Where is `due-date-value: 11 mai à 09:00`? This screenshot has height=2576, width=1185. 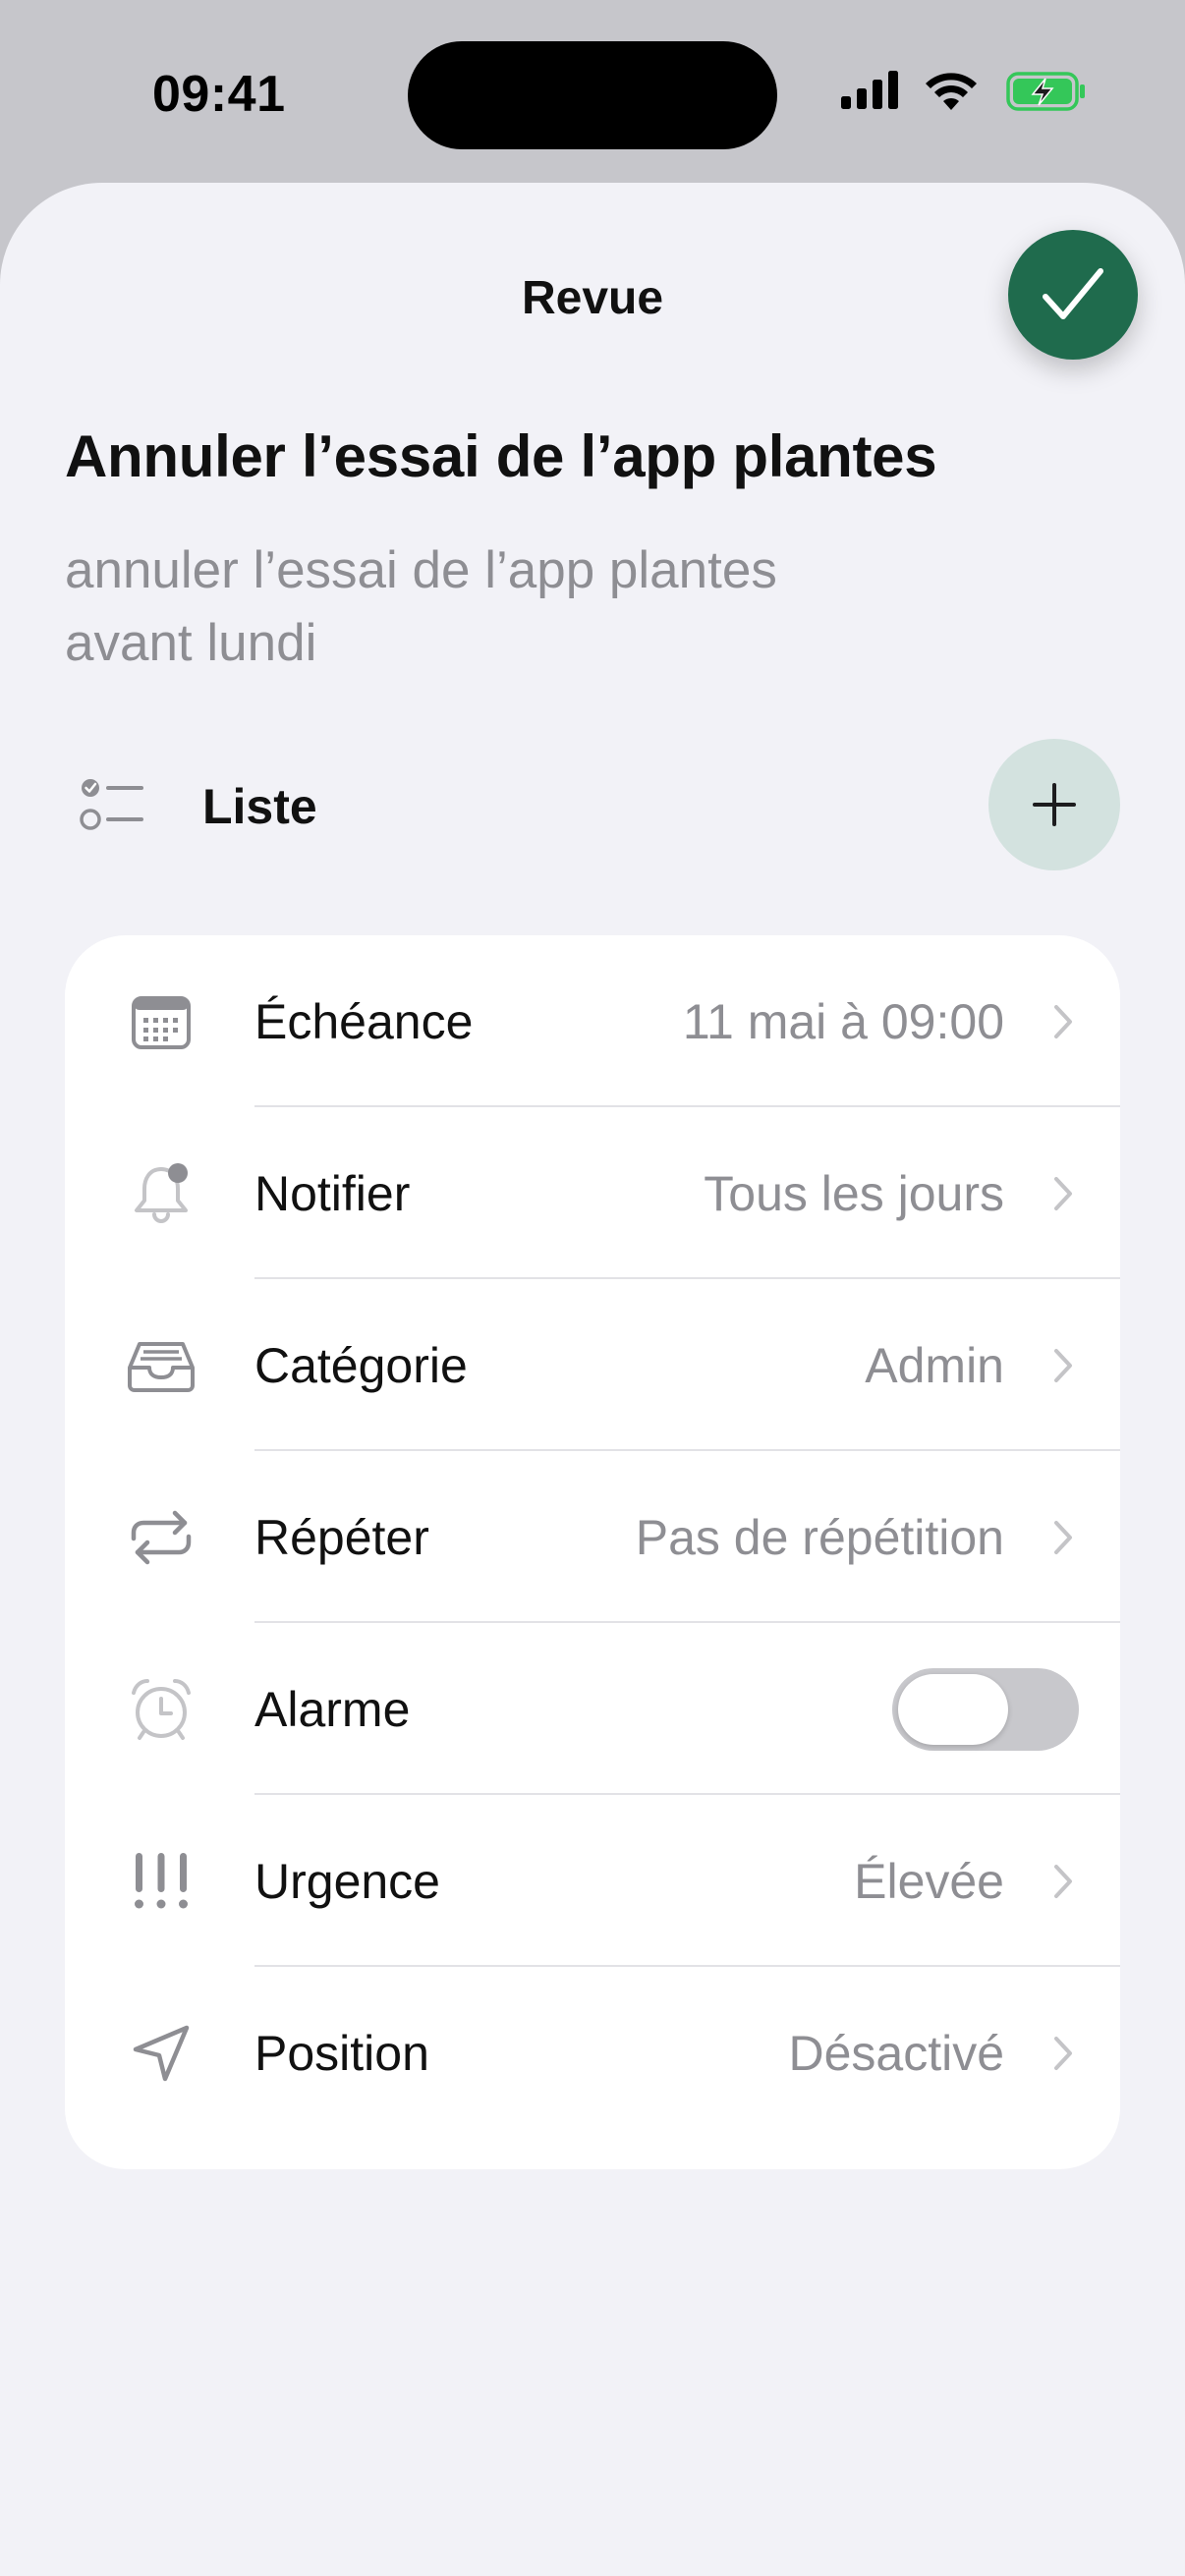 due-date-value: 11 mai à 09:00 is located at coordinates (843, 1021).